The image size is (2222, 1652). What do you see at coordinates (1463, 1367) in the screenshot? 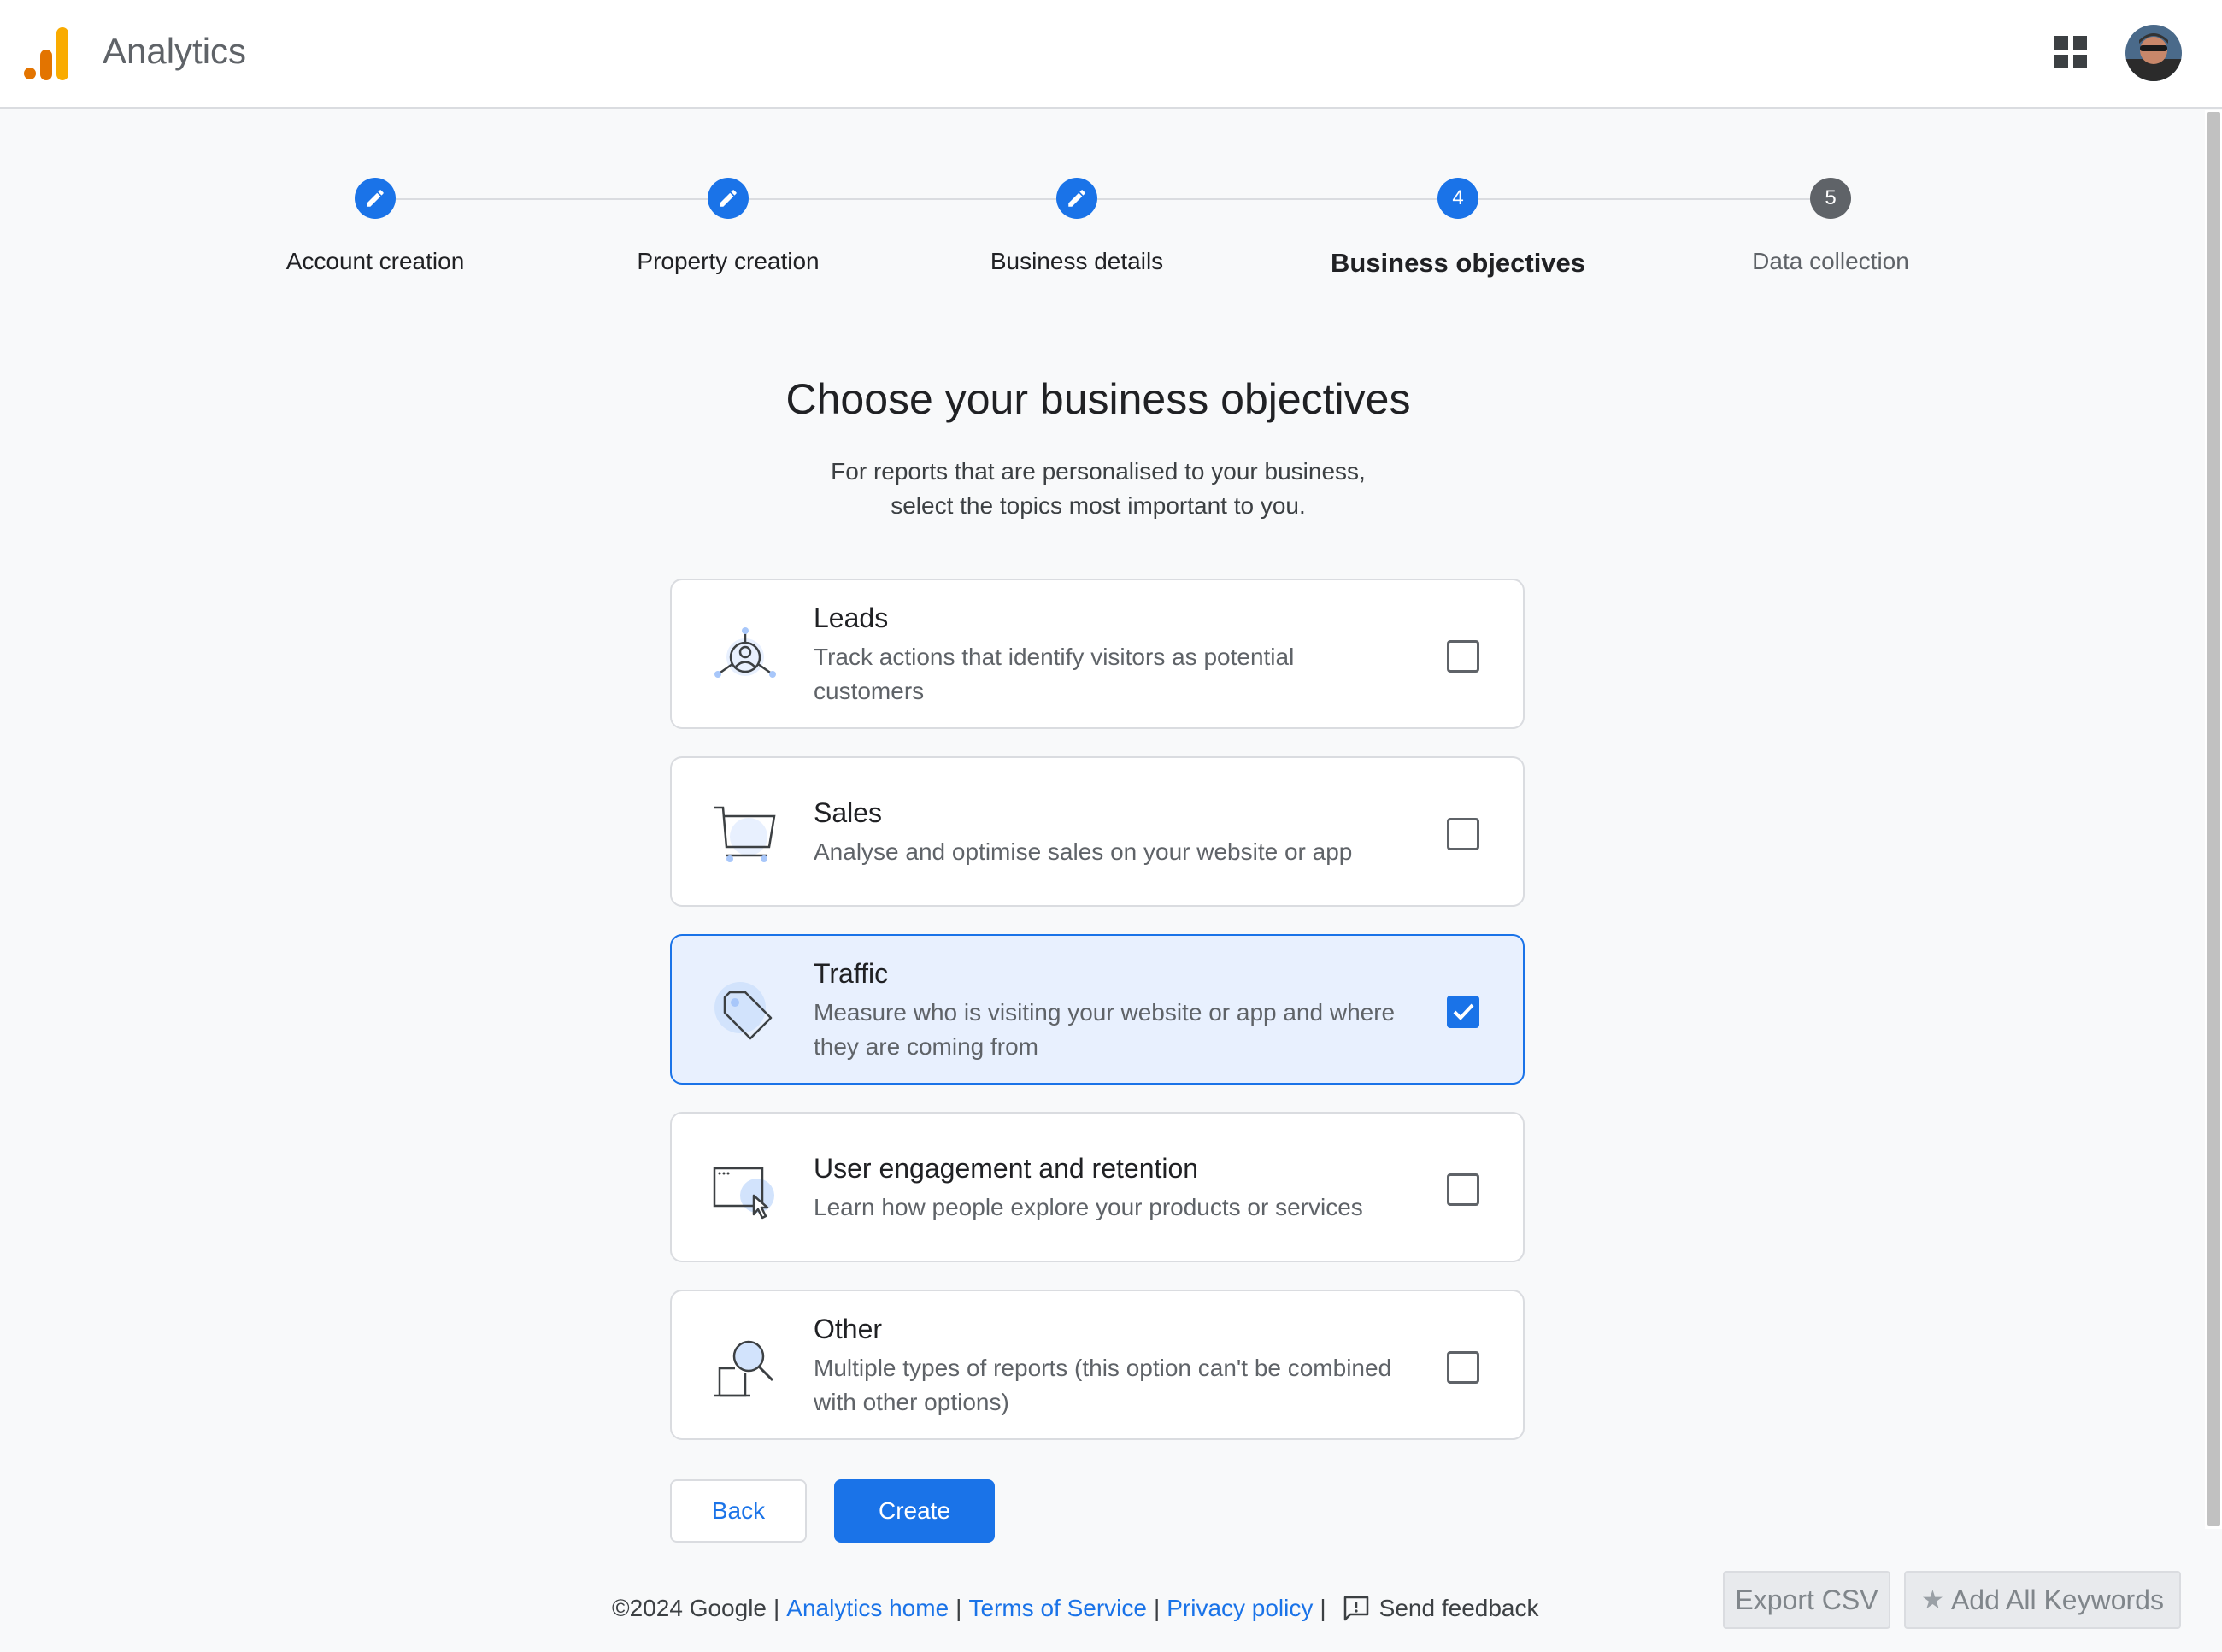
I see `objective-checkbox-other` at bounding box center [1463, 1367].